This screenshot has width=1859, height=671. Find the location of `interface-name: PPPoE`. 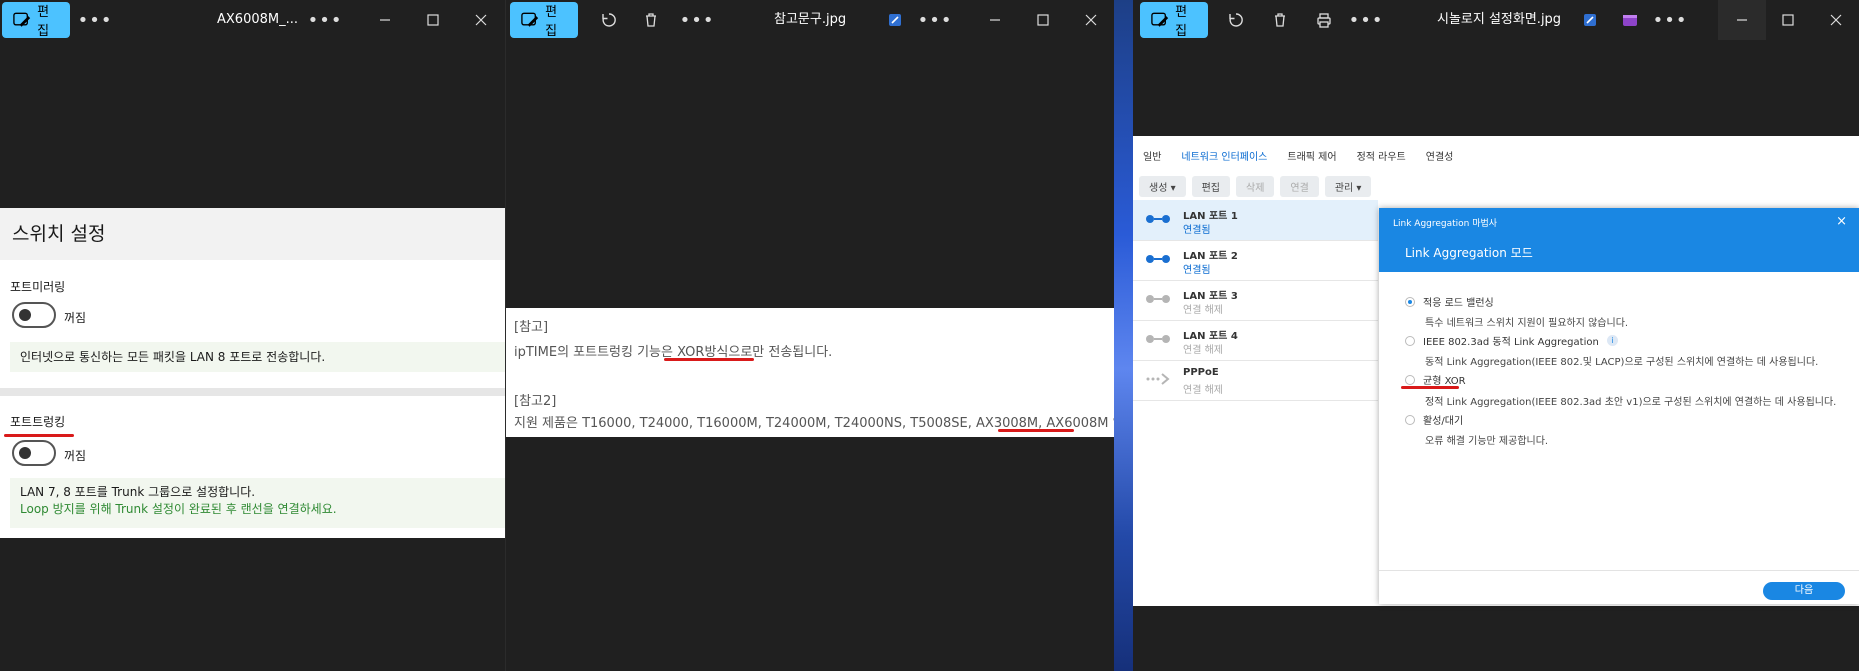

interface-name: PPPoE is located at coordinates (1201, 372).